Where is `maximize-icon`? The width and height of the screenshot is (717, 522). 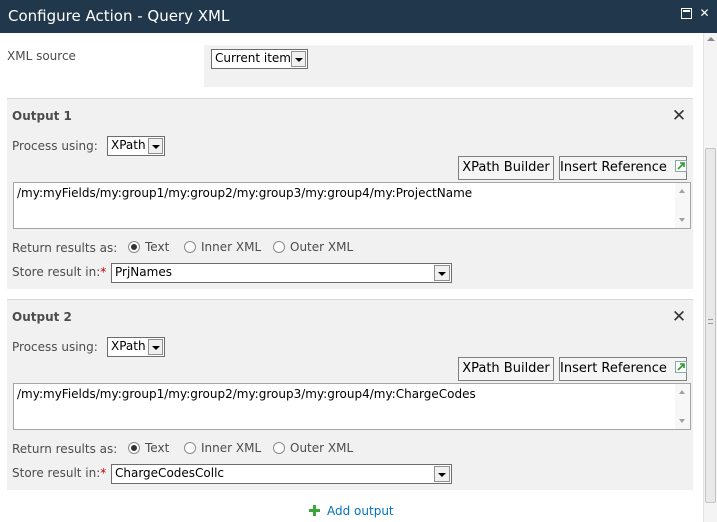
maximize-icon is located at coordinates (686, 13).